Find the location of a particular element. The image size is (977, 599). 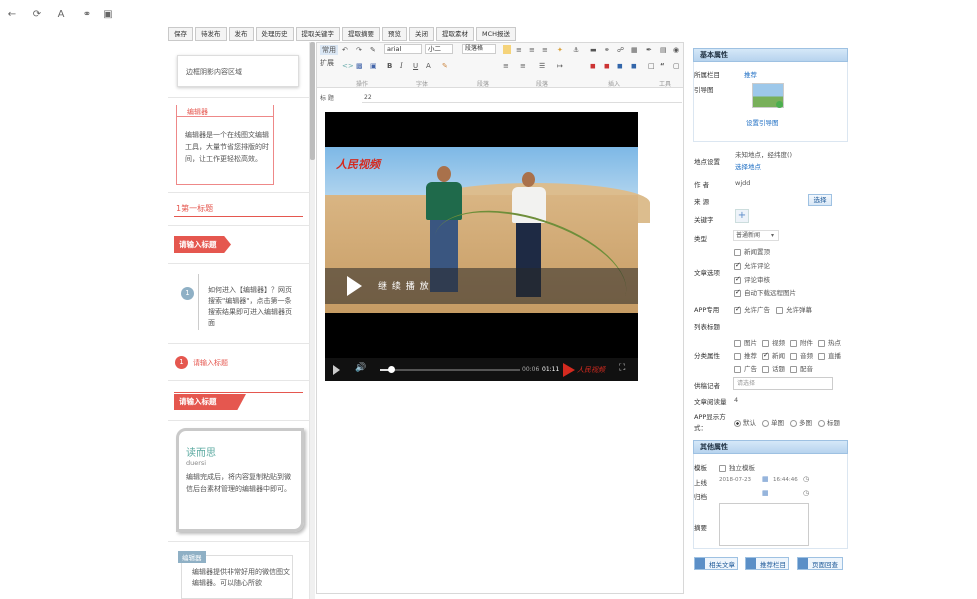

category-image: 图片 is located at coordinates (745, 342).